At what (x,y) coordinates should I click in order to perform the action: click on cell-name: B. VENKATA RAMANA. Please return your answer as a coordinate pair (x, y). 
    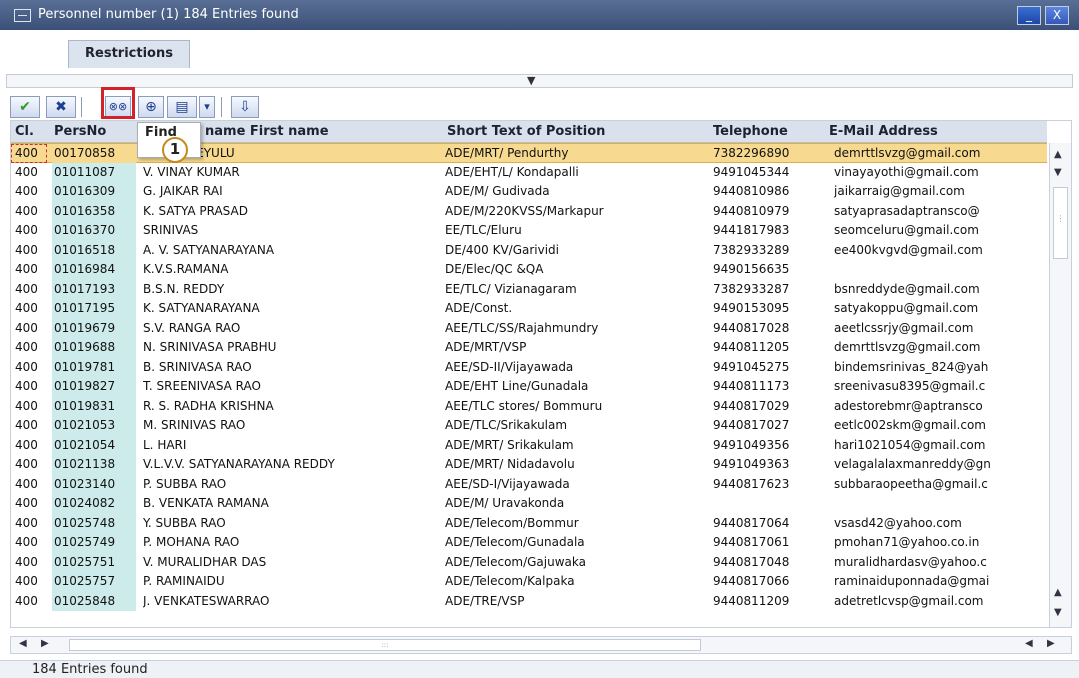
    Looking at the image, I should click on (206, 503).